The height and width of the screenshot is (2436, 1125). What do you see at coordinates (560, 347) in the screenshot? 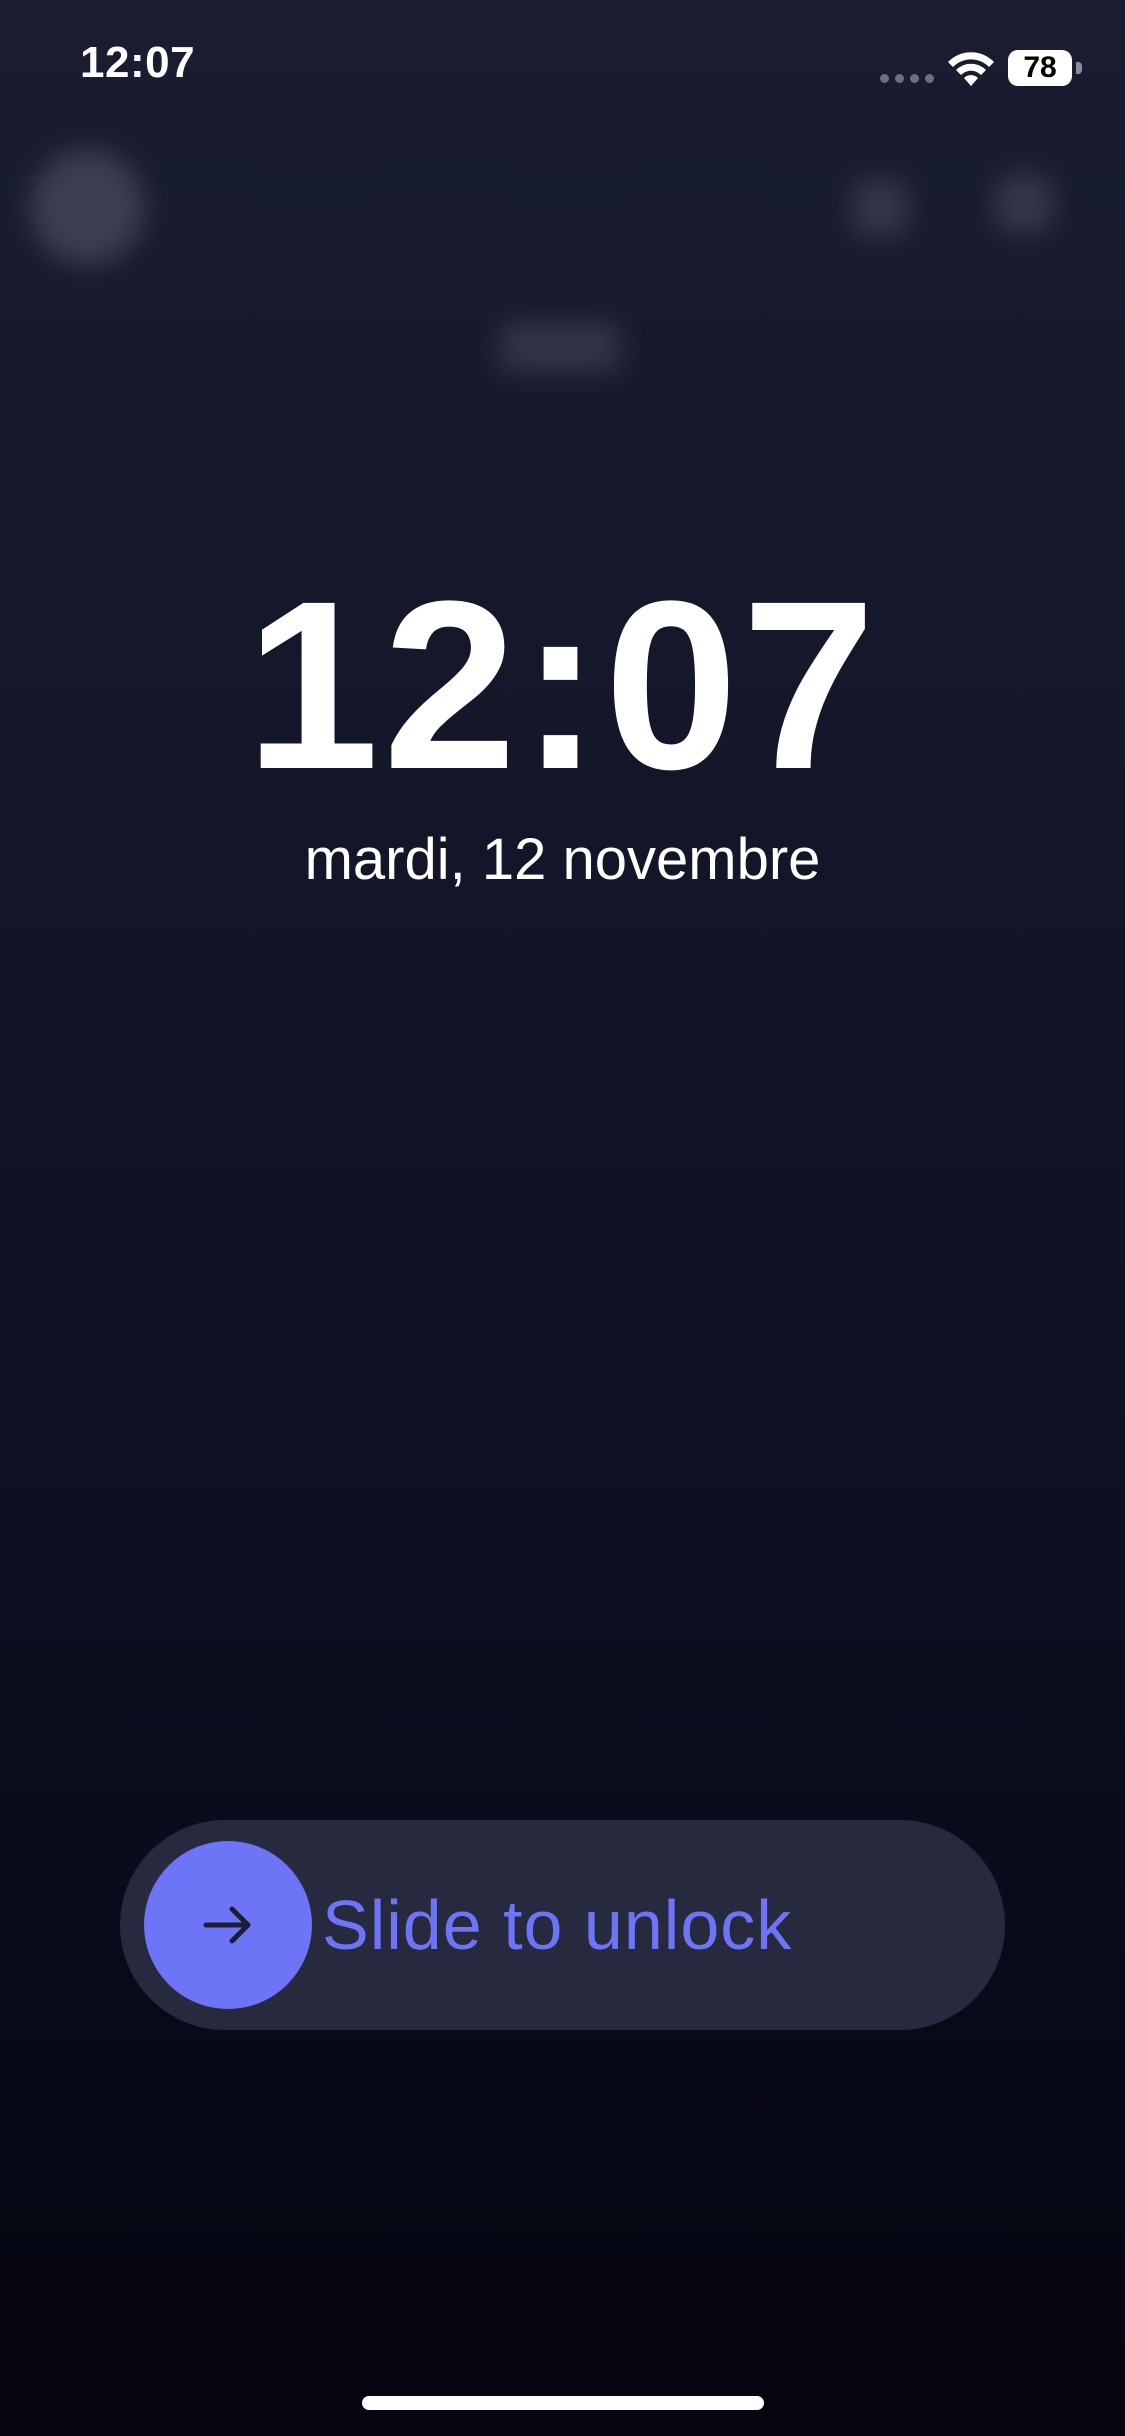
I see `blurred-title` at bounding box center [560, 347].